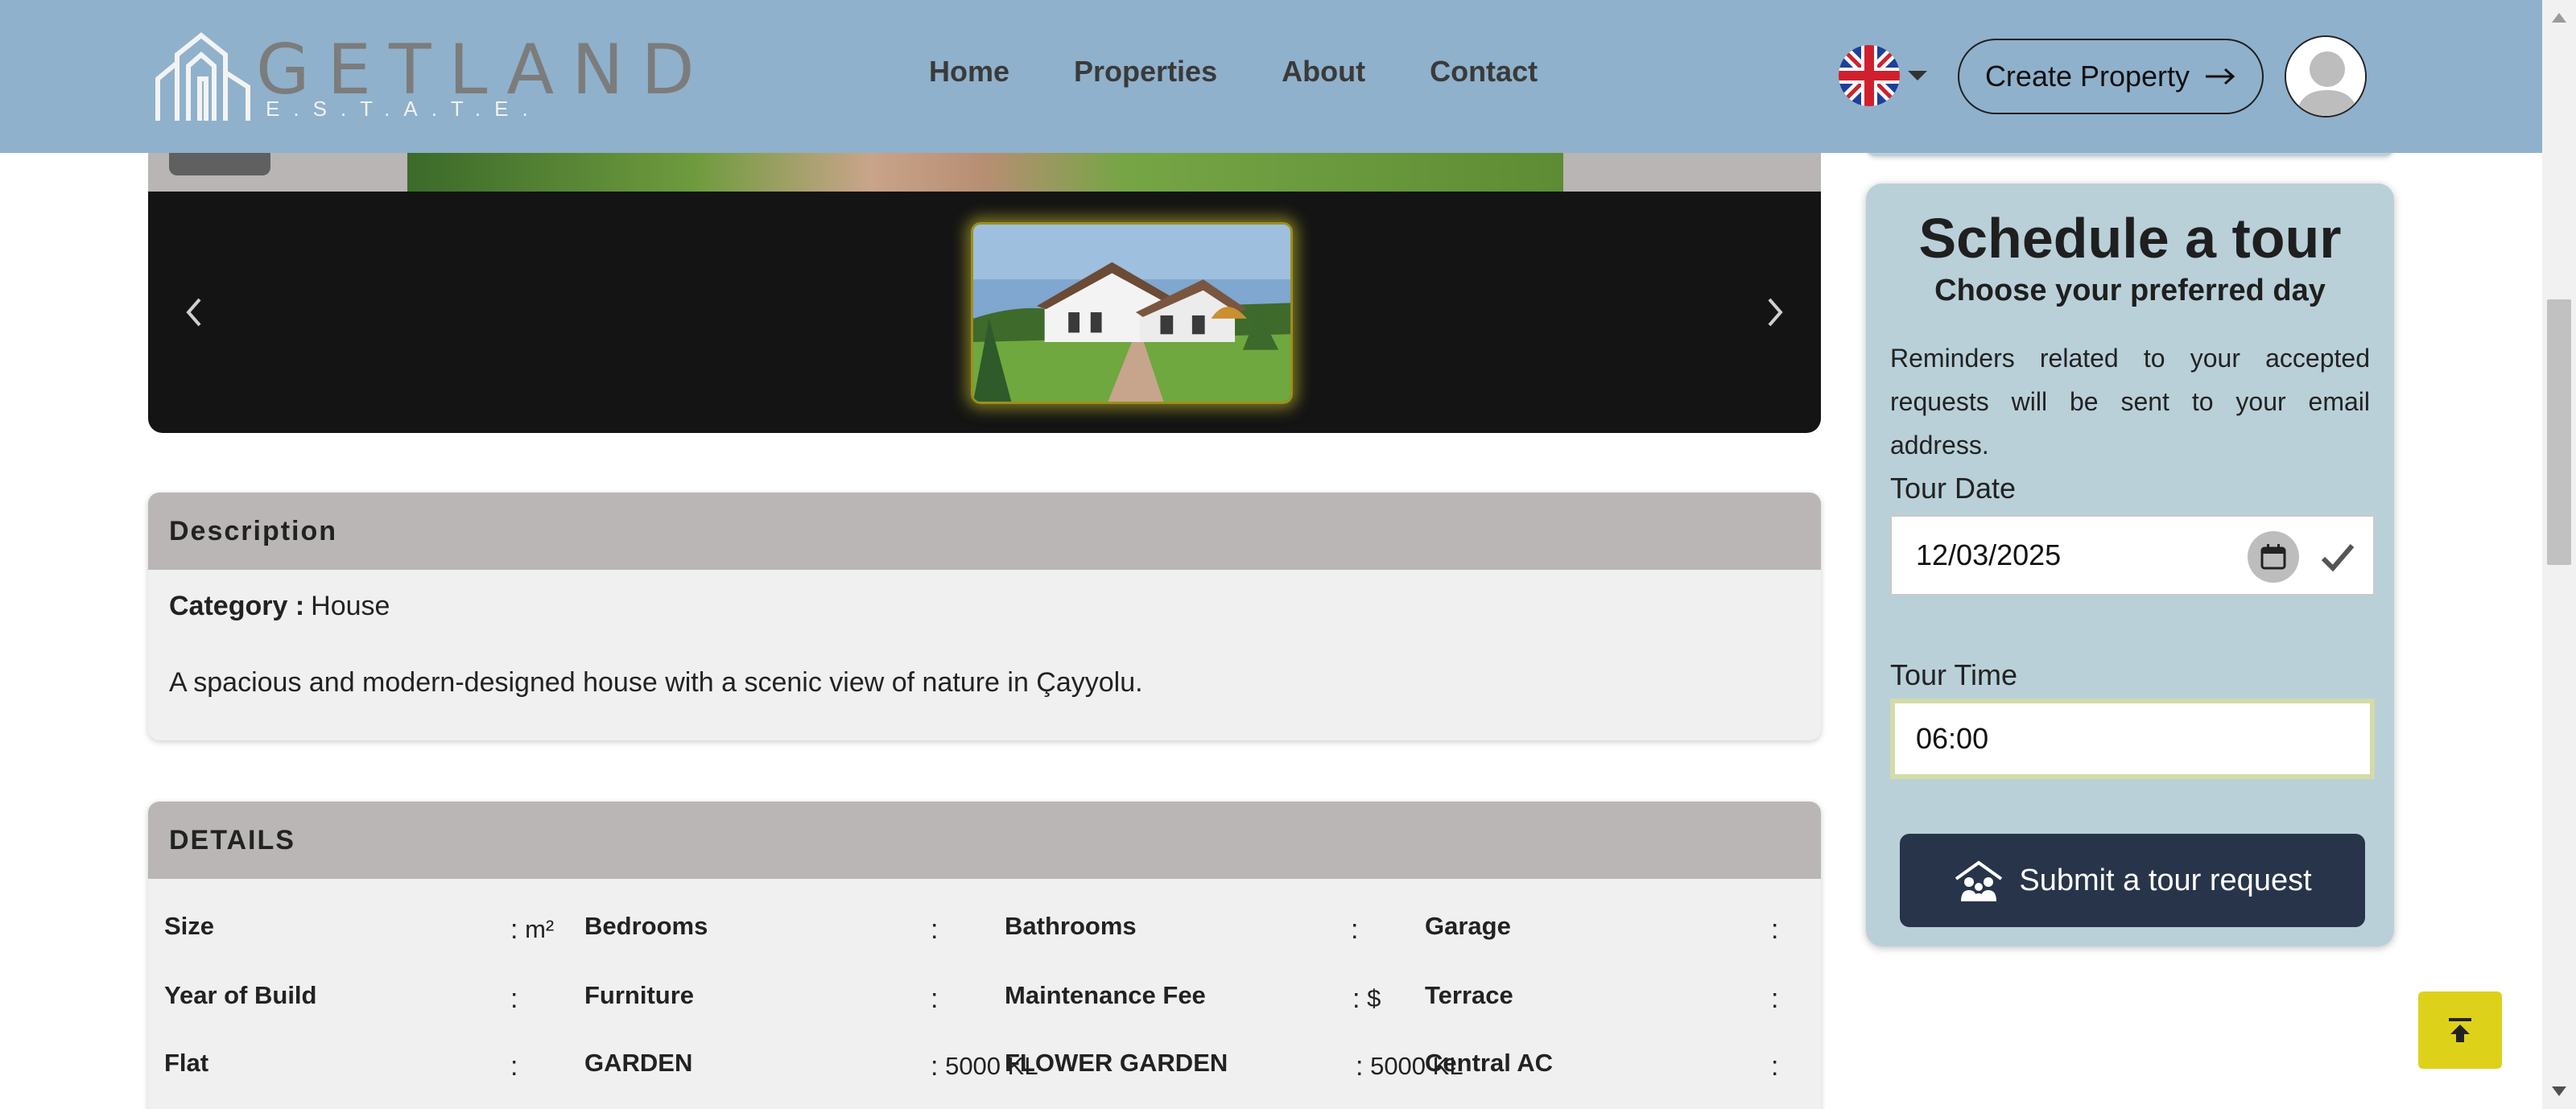  I want to click on detail-central-ac-value: :, so click(1775, 1066).